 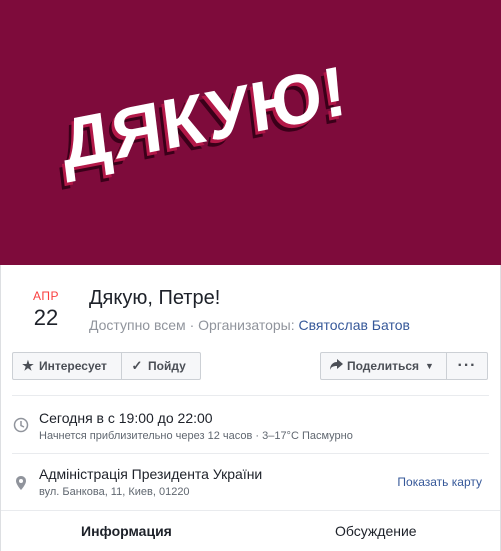 I want to click on cover-text: ДЯКУЮ!, so click(x=204, y=117).